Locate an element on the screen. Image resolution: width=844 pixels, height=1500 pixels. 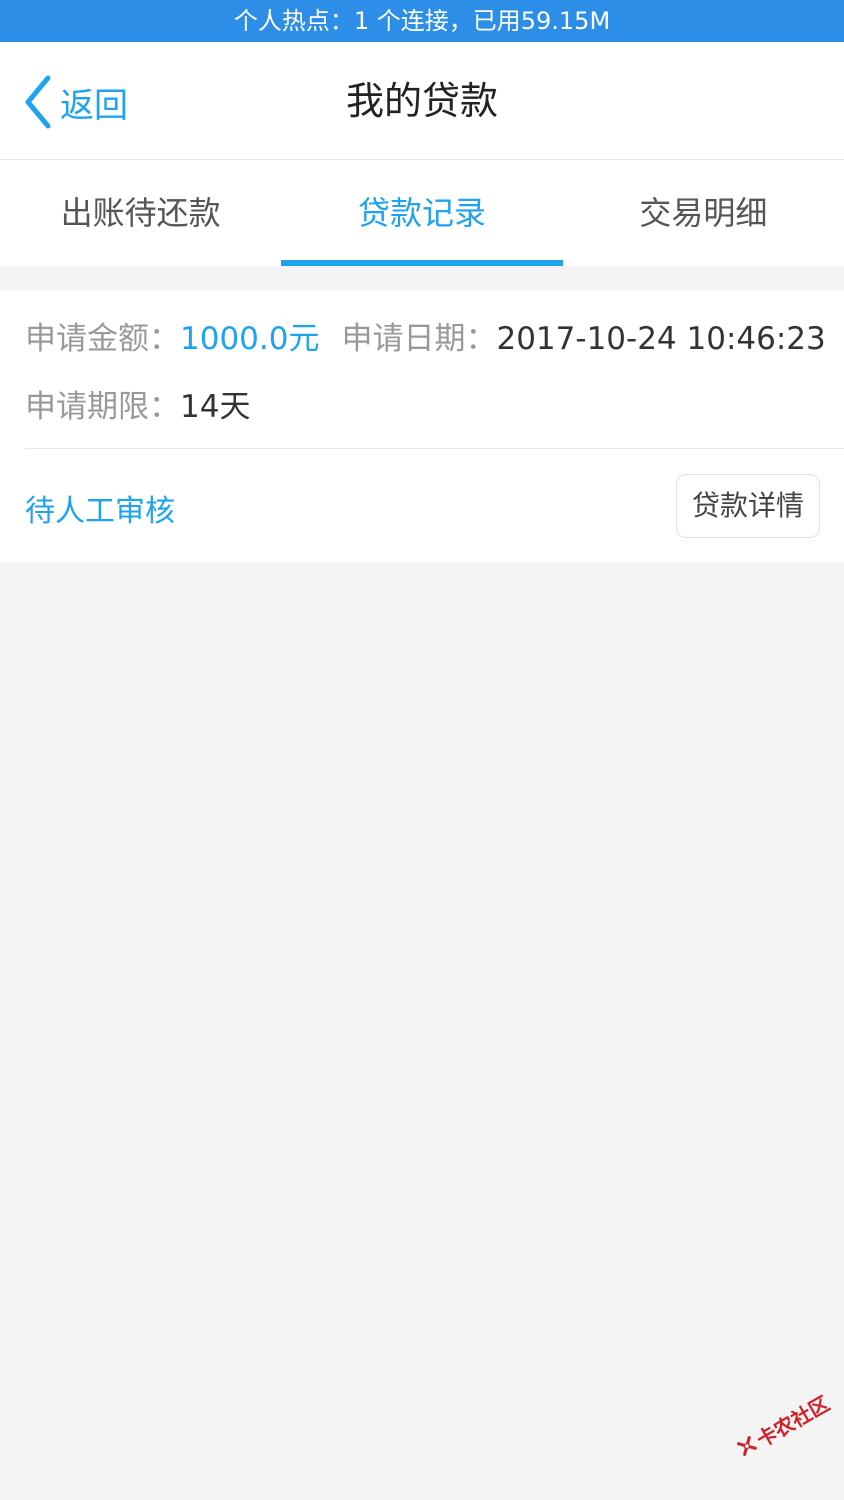
date-value: 2017-10-24 10:46:23 is located at coordinates (661, 339).